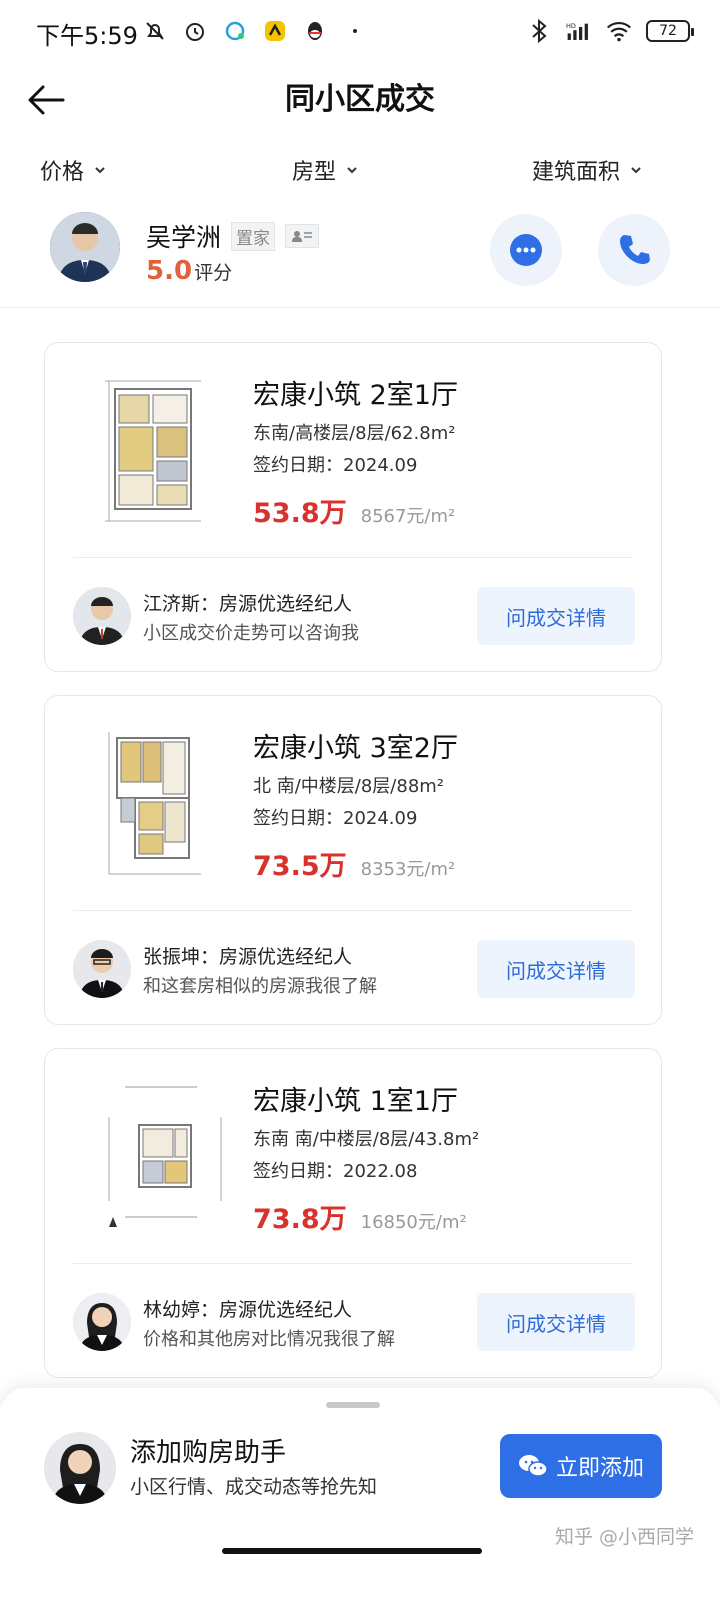  I want to click on listing-date: 签约日期：2022.08, so click(335, 1171).